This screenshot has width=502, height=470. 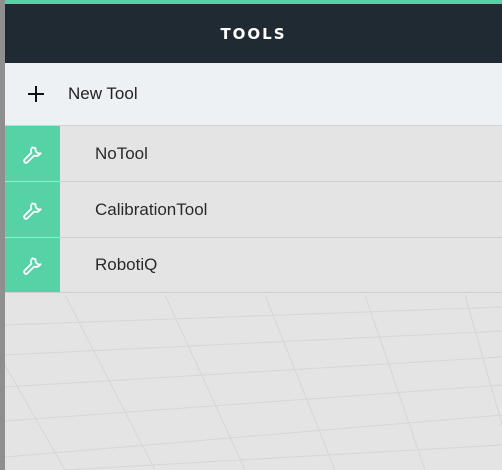 What do you see at coordinates (253, 154) in the screenshot?
I see `tool-row-notool: NoTool` at bounding box center [253, 154].